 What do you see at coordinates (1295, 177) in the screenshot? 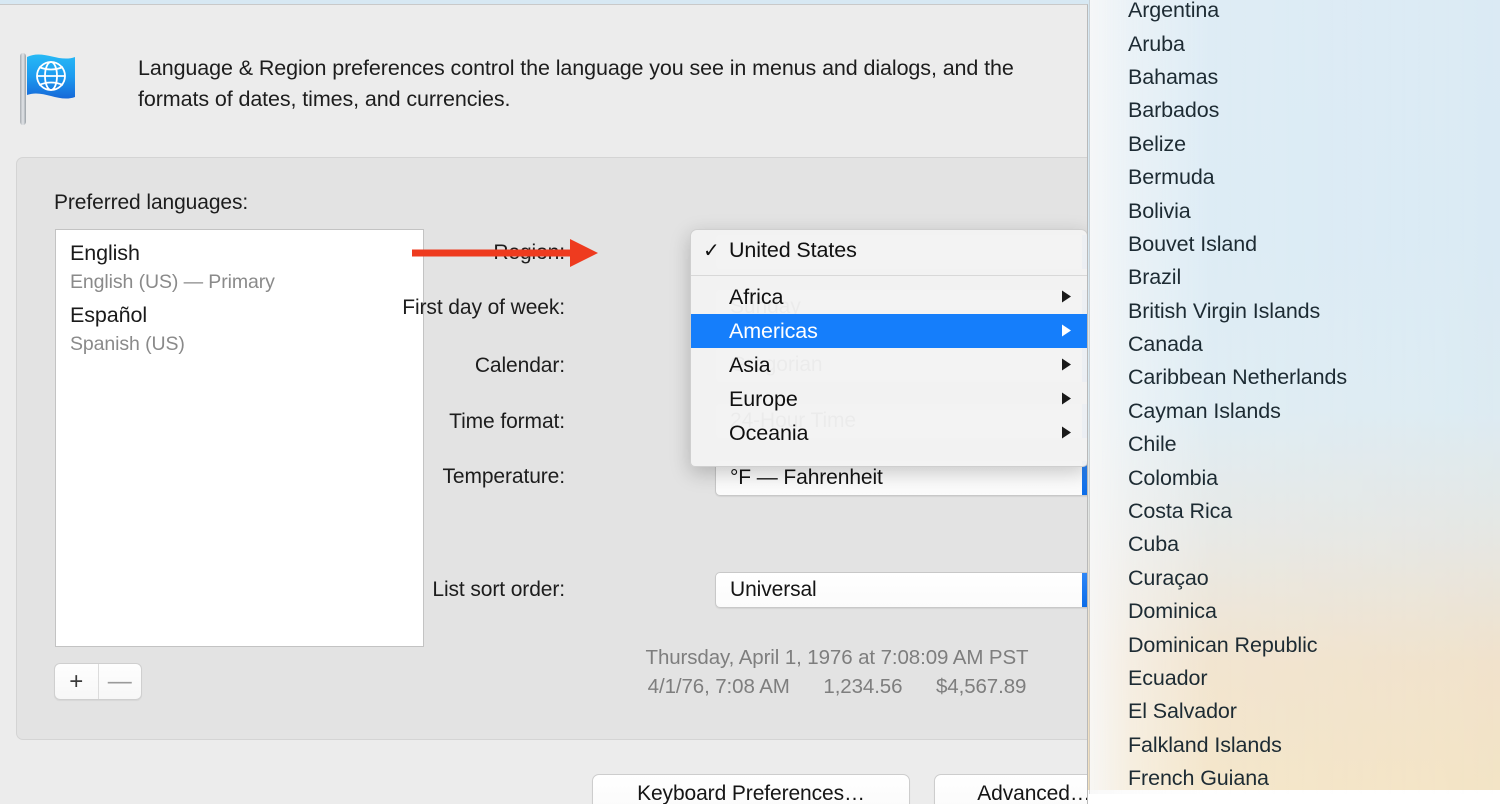
I see `submenu-item-country: Bermuda` at bounding box center [1295, 177].